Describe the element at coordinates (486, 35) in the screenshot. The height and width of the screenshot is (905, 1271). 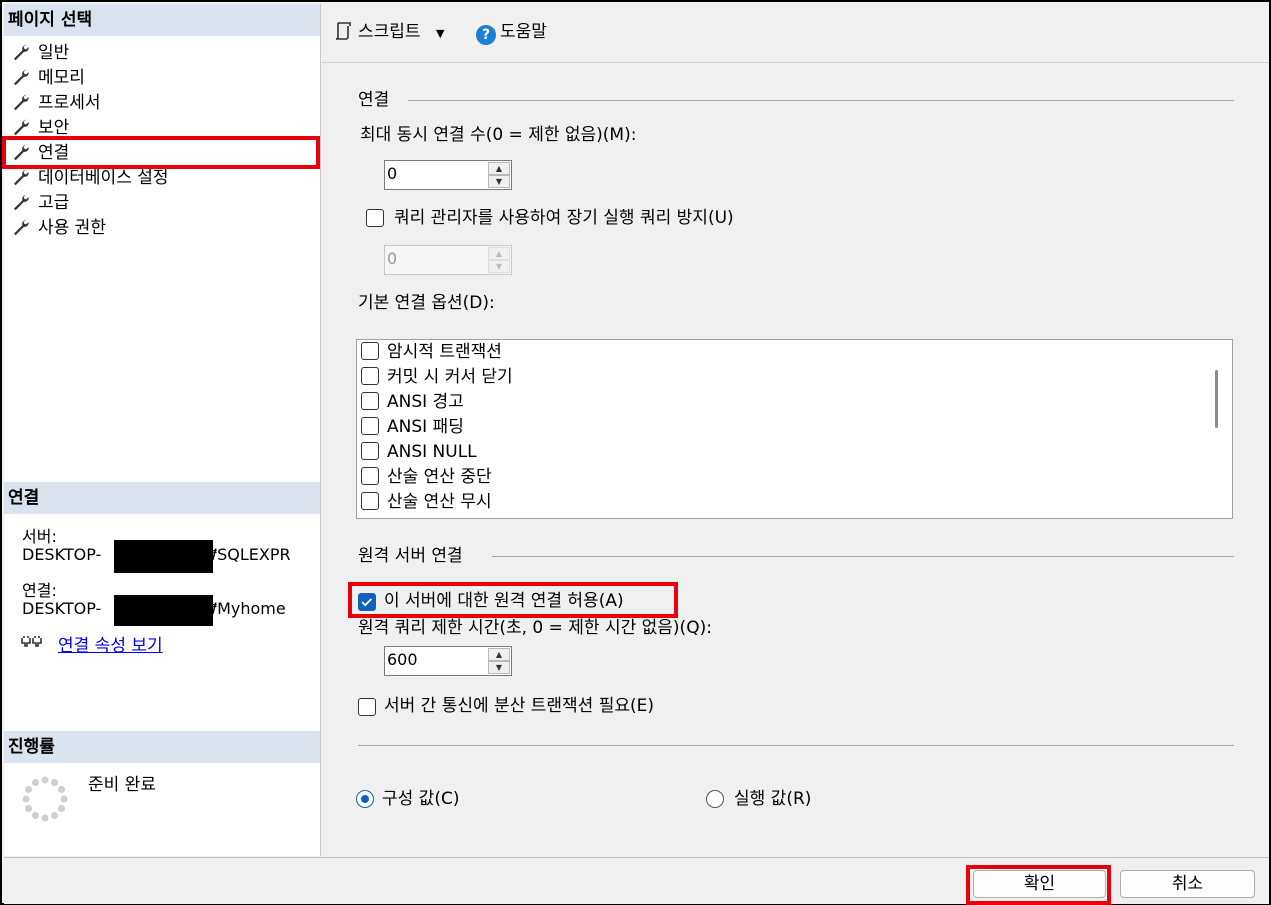
I see `help-icon: ?` at that location.